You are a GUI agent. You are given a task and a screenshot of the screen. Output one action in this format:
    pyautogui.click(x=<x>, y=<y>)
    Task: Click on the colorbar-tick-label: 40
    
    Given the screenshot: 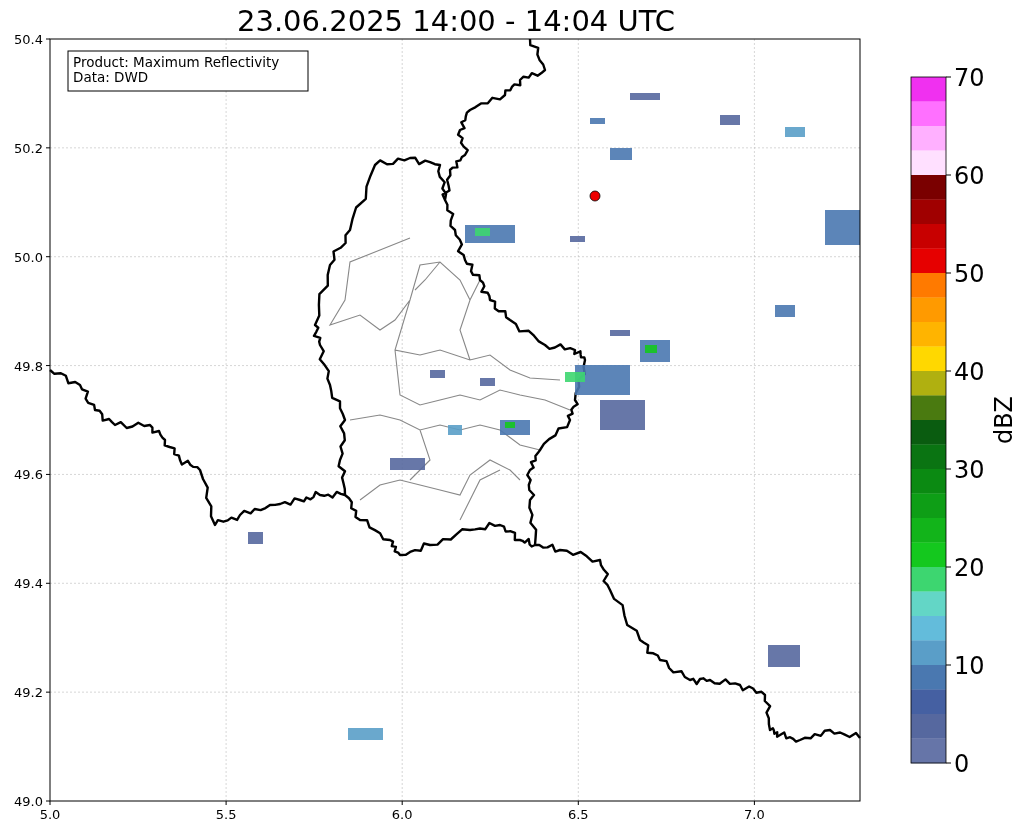 What is the action you would take?
    pyautogui.click(x=969, y=372)
    